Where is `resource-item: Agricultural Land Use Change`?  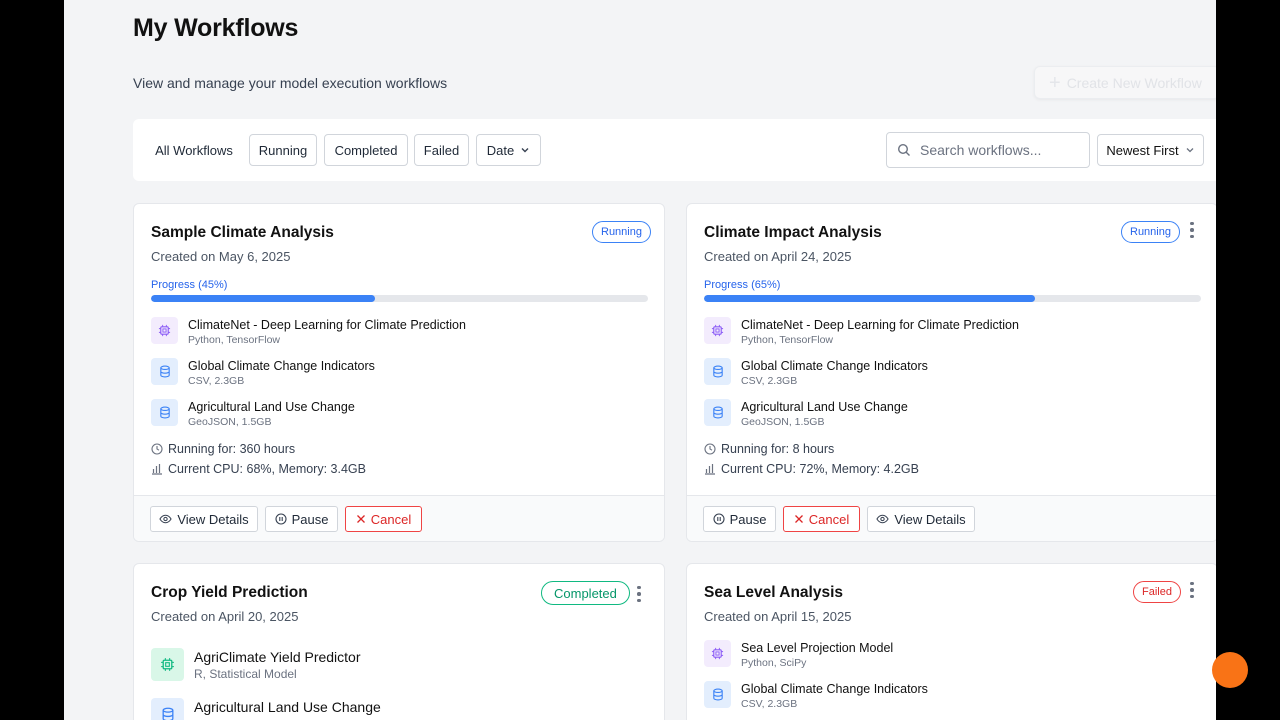 resource-item: Agricultural Land Use Change is located at coordinates (266, 709).